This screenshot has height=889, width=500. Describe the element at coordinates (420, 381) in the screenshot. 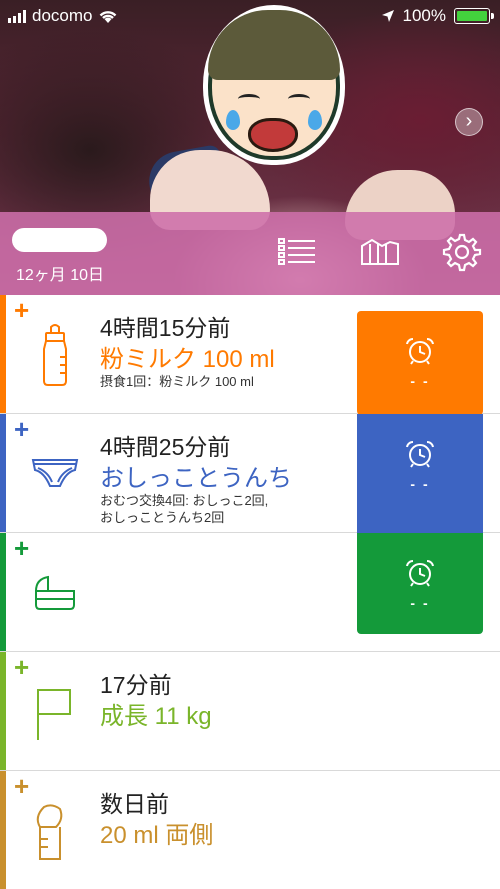

I see `formula-timer-value: - -` at that location.